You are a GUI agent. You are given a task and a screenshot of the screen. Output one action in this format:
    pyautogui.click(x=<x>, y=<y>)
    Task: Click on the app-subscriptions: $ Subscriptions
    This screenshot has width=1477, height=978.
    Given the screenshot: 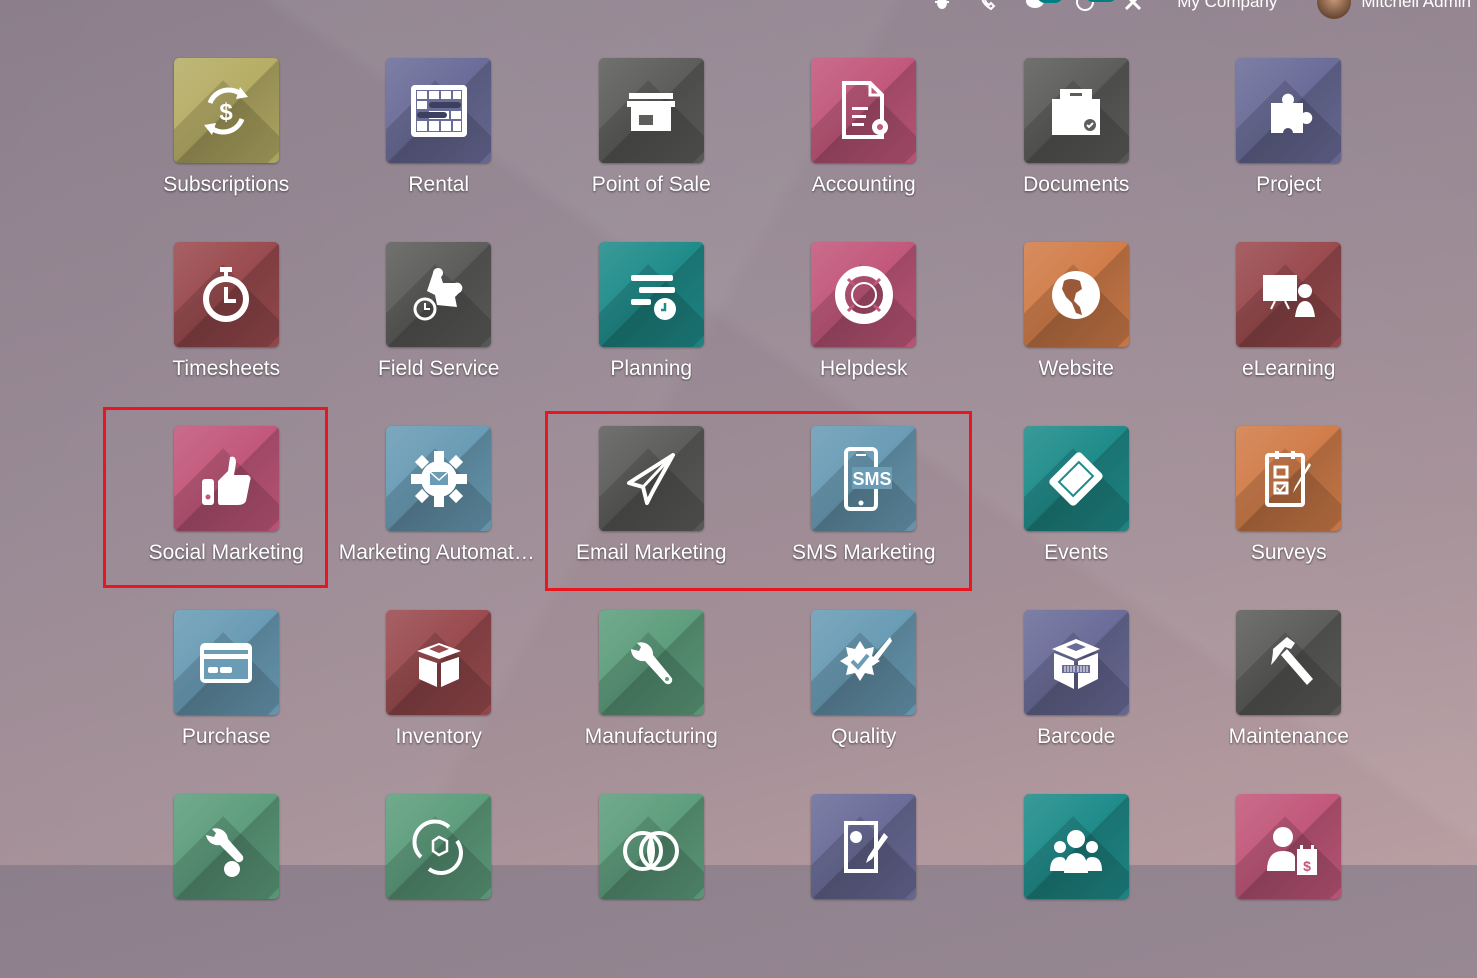 What is the action you would take?
    pyautogui.click(x=226, y=150)
    